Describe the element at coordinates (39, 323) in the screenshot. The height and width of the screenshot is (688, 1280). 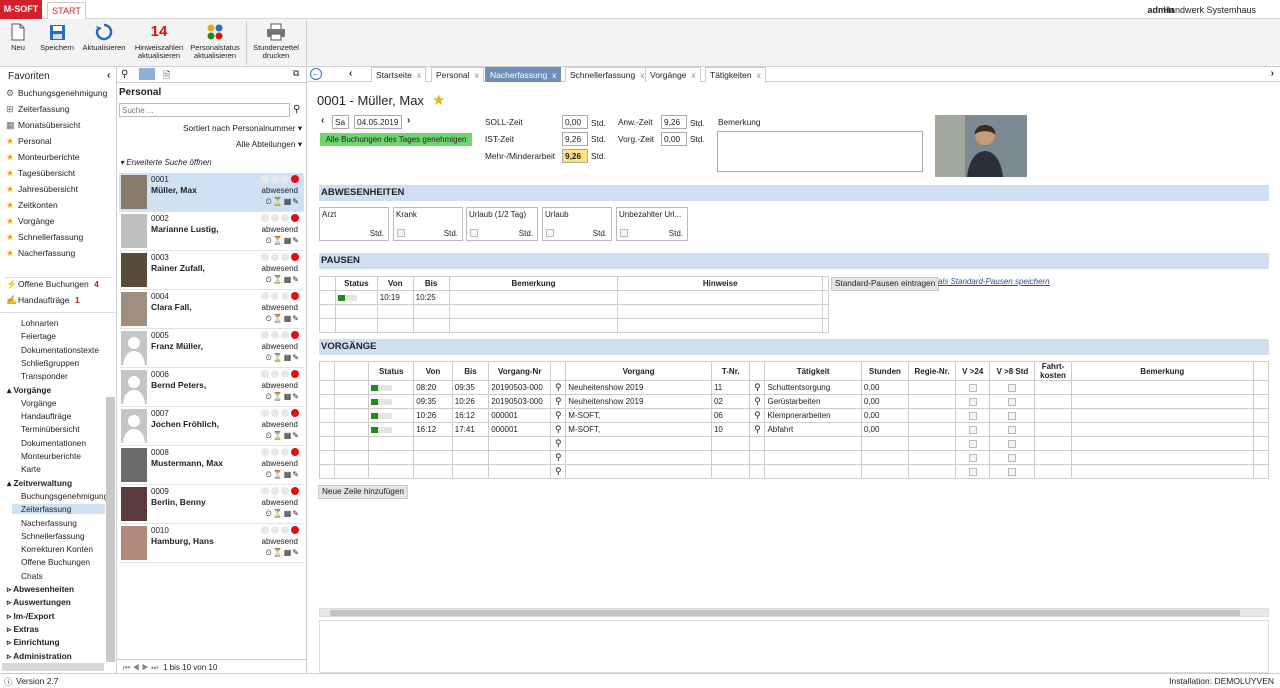
I see `nav-tree-item: Lohnarten` at that location.